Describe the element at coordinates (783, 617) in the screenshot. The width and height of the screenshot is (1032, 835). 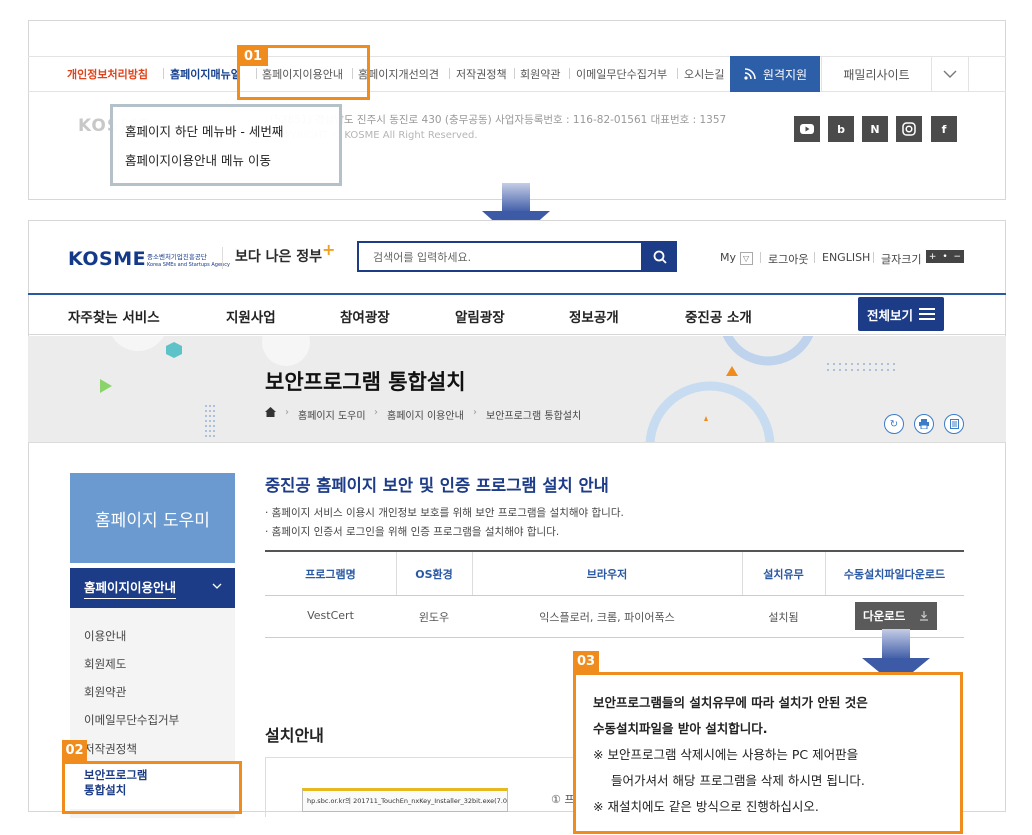
I see `table-cell-installed: 설치됨` at that location.